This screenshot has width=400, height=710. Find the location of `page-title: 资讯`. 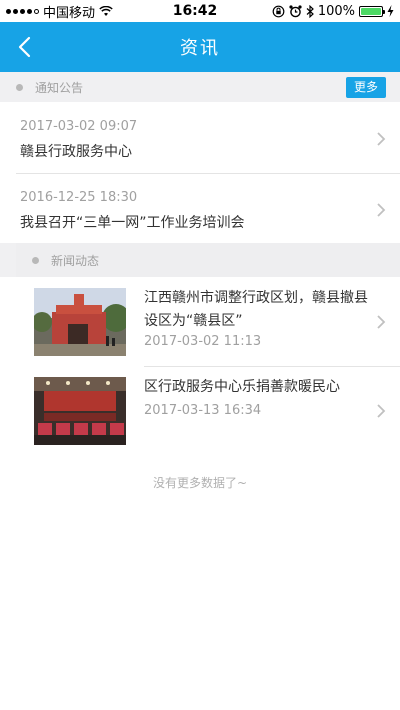

page-title: 资讯 is located at coordinates (200, 48).